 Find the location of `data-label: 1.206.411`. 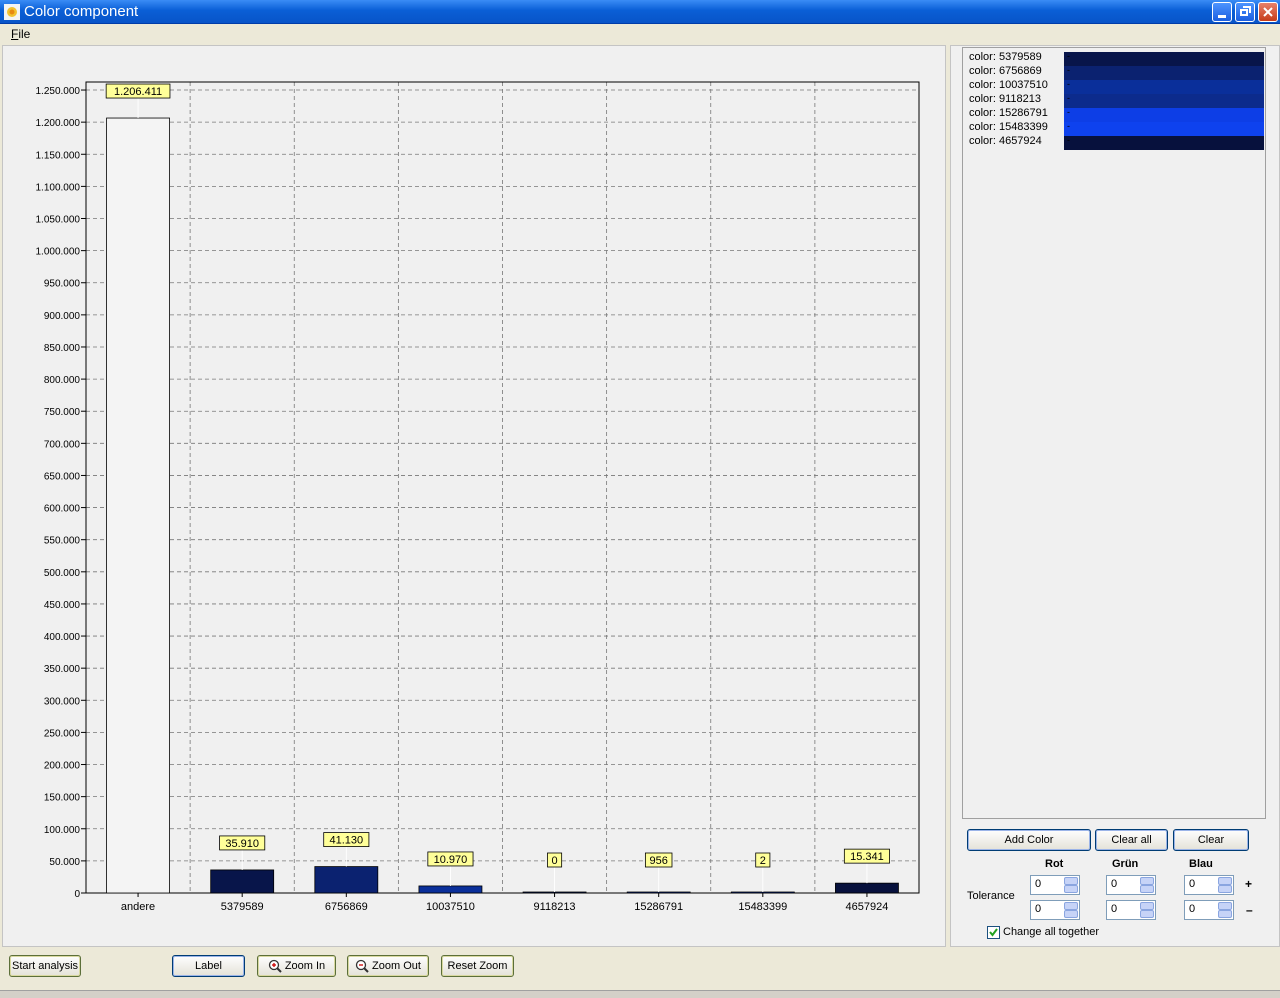

data-label: 1.206.411 is located at coordinates (138, 92).